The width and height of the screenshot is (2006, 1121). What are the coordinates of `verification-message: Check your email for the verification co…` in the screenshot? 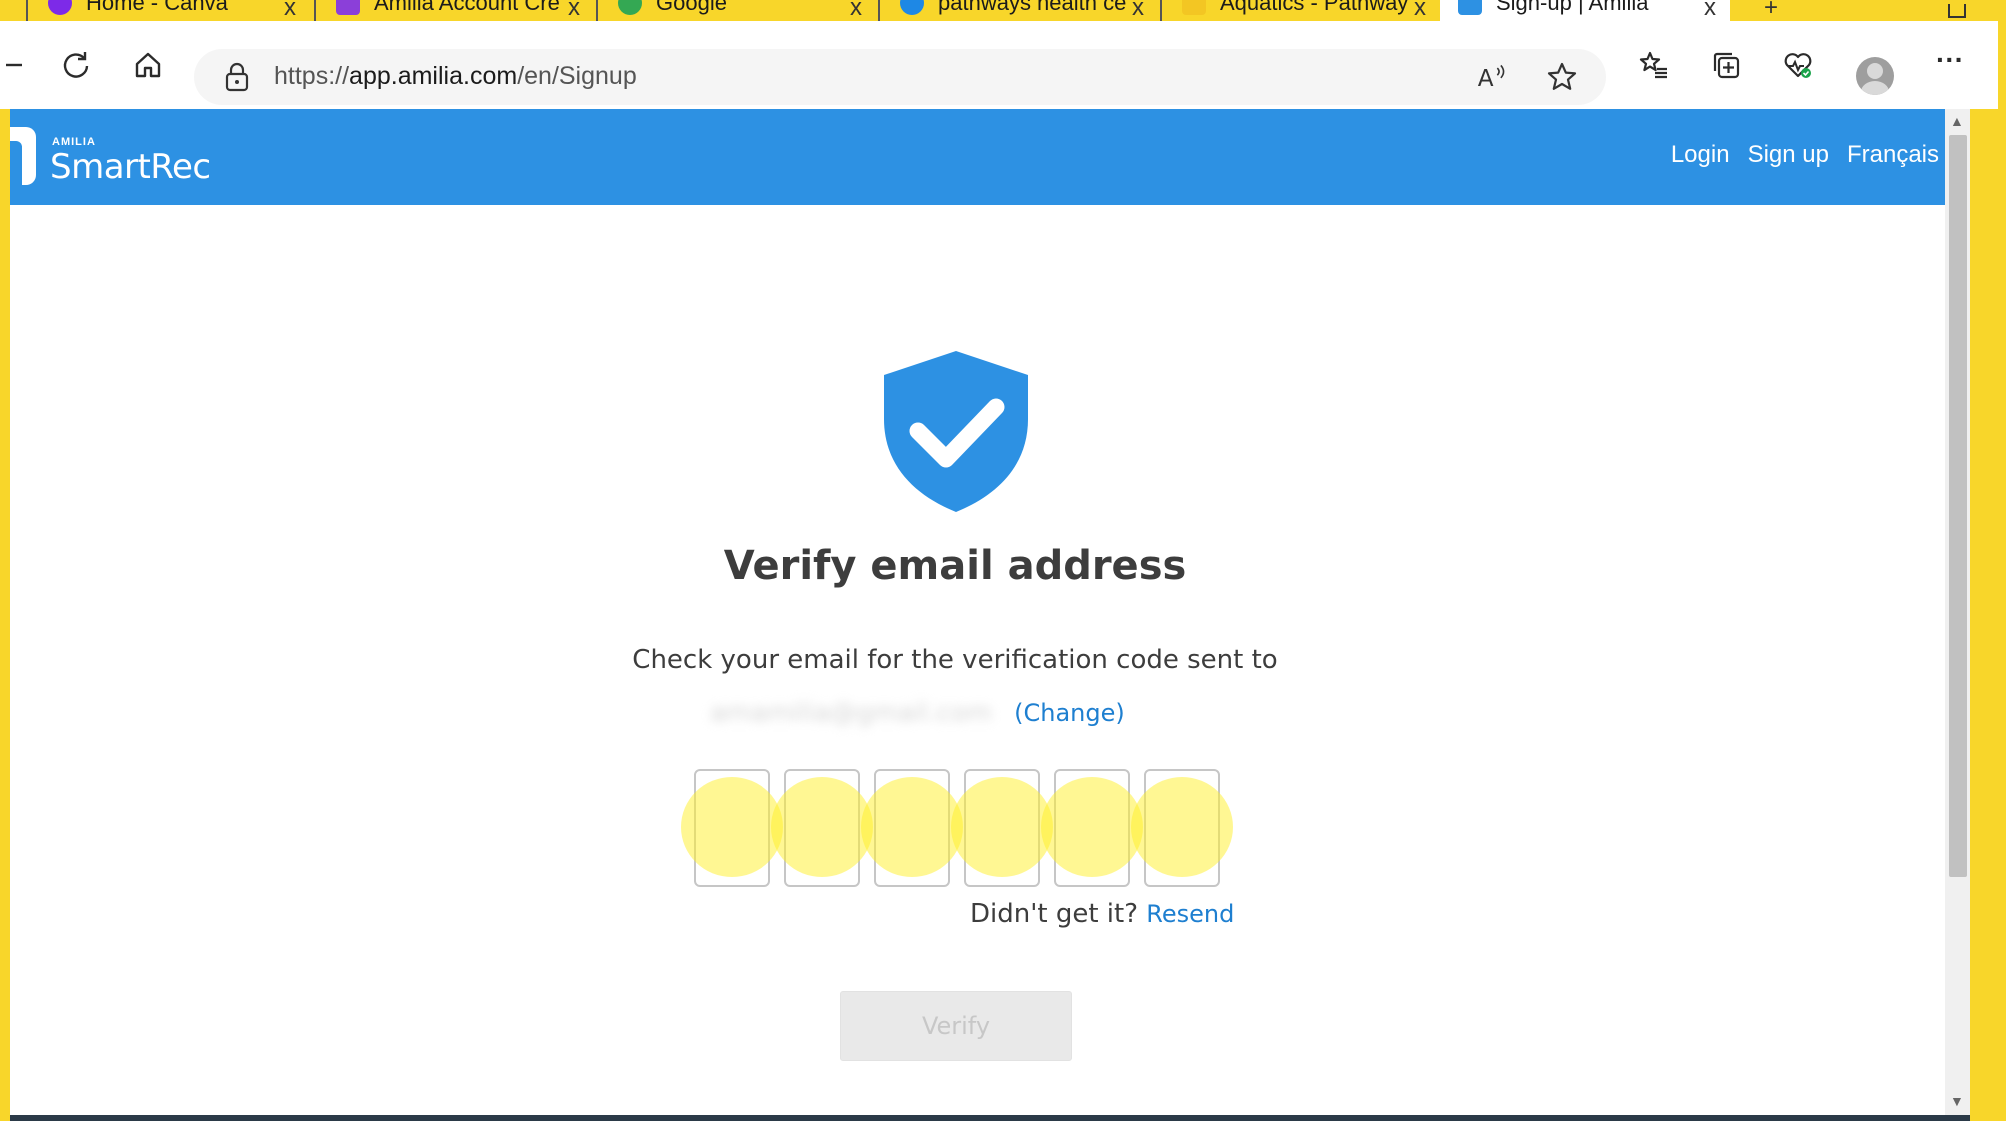 It's located at (955, 660).